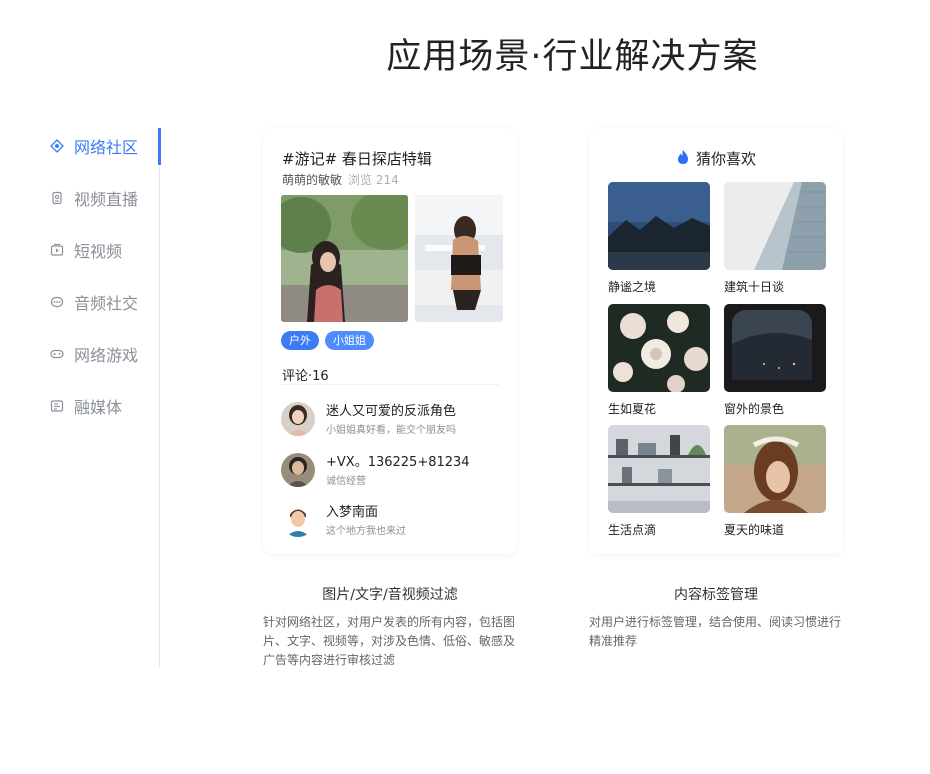  I want to click on recommend-label: 建筑十日谈, so click(754, 287).